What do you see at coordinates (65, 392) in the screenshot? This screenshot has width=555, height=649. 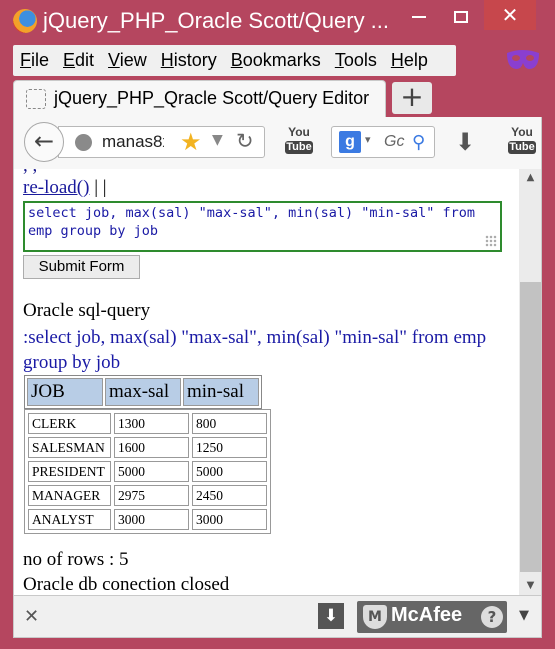 I see `header-job: JOB` at bounding box center [65, 392].